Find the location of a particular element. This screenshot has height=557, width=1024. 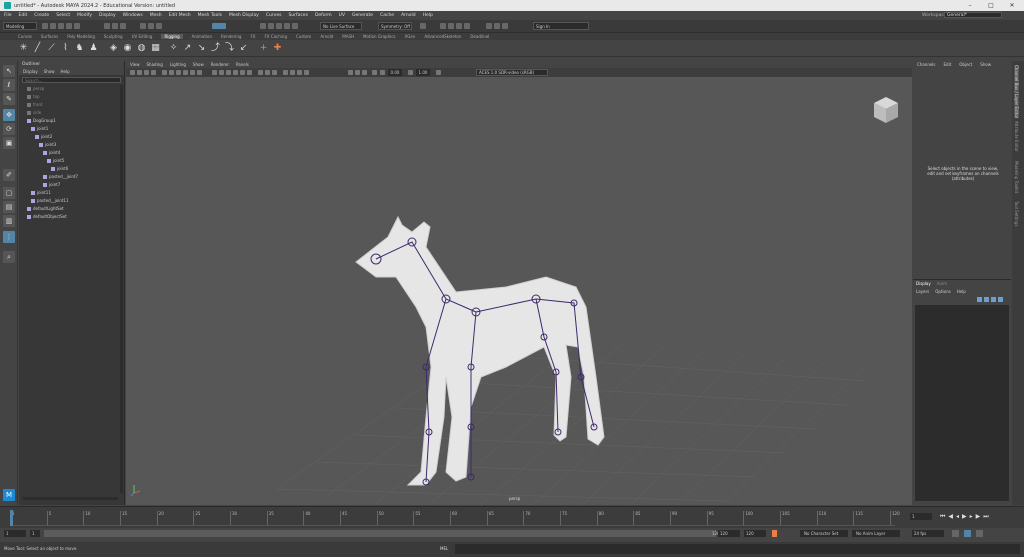

animation-end-field: 120 is located at coordinates (755, 533).